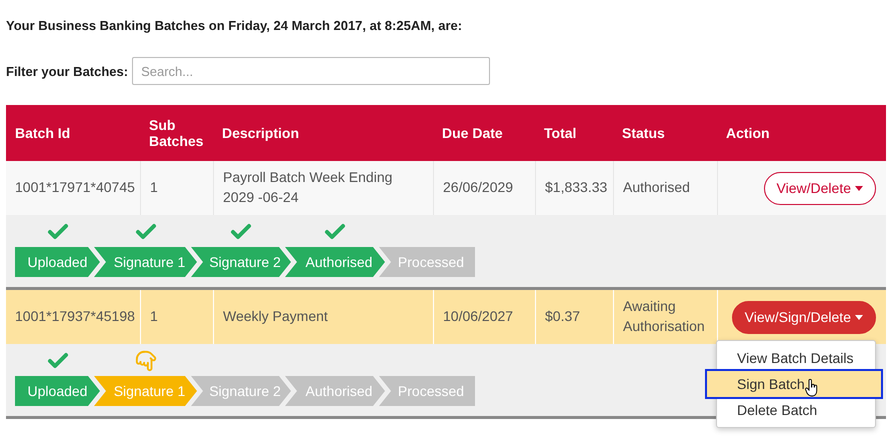 This screenshot has height=440, width=888. I want to click on column-header: Sub Batches, so click(176, 133).